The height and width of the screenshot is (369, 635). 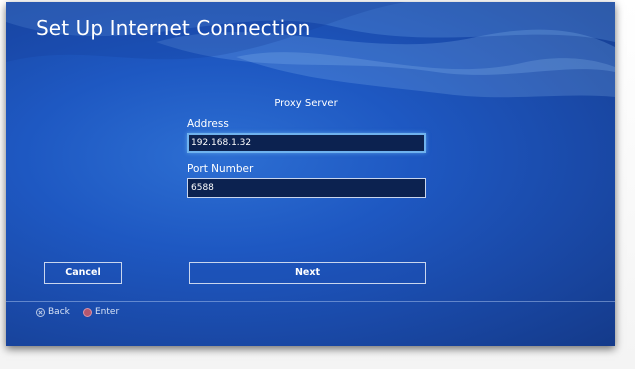 What do you see at coordinates (173, 28) in the screenshot?
I see `page-title: Set Up Internet Connection` at bounding box center [173, 28].